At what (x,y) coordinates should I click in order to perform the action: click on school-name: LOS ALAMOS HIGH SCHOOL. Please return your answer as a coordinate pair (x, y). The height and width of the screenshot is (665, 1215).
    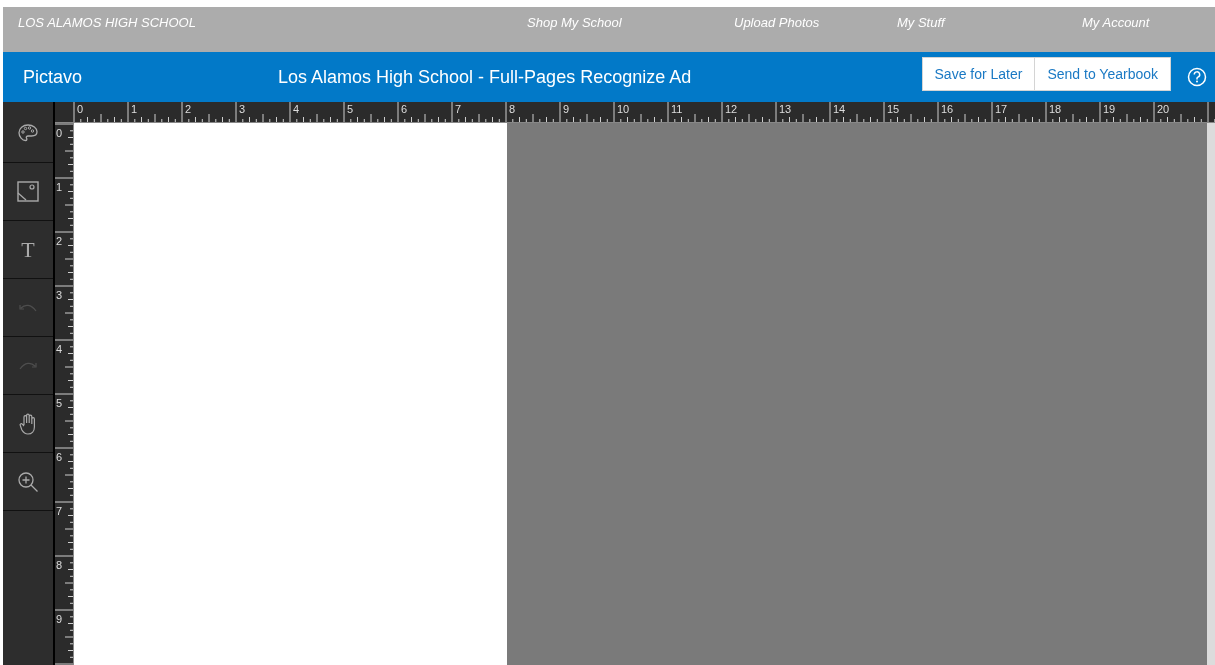
    Looking at the image, I should click on (107, 22).